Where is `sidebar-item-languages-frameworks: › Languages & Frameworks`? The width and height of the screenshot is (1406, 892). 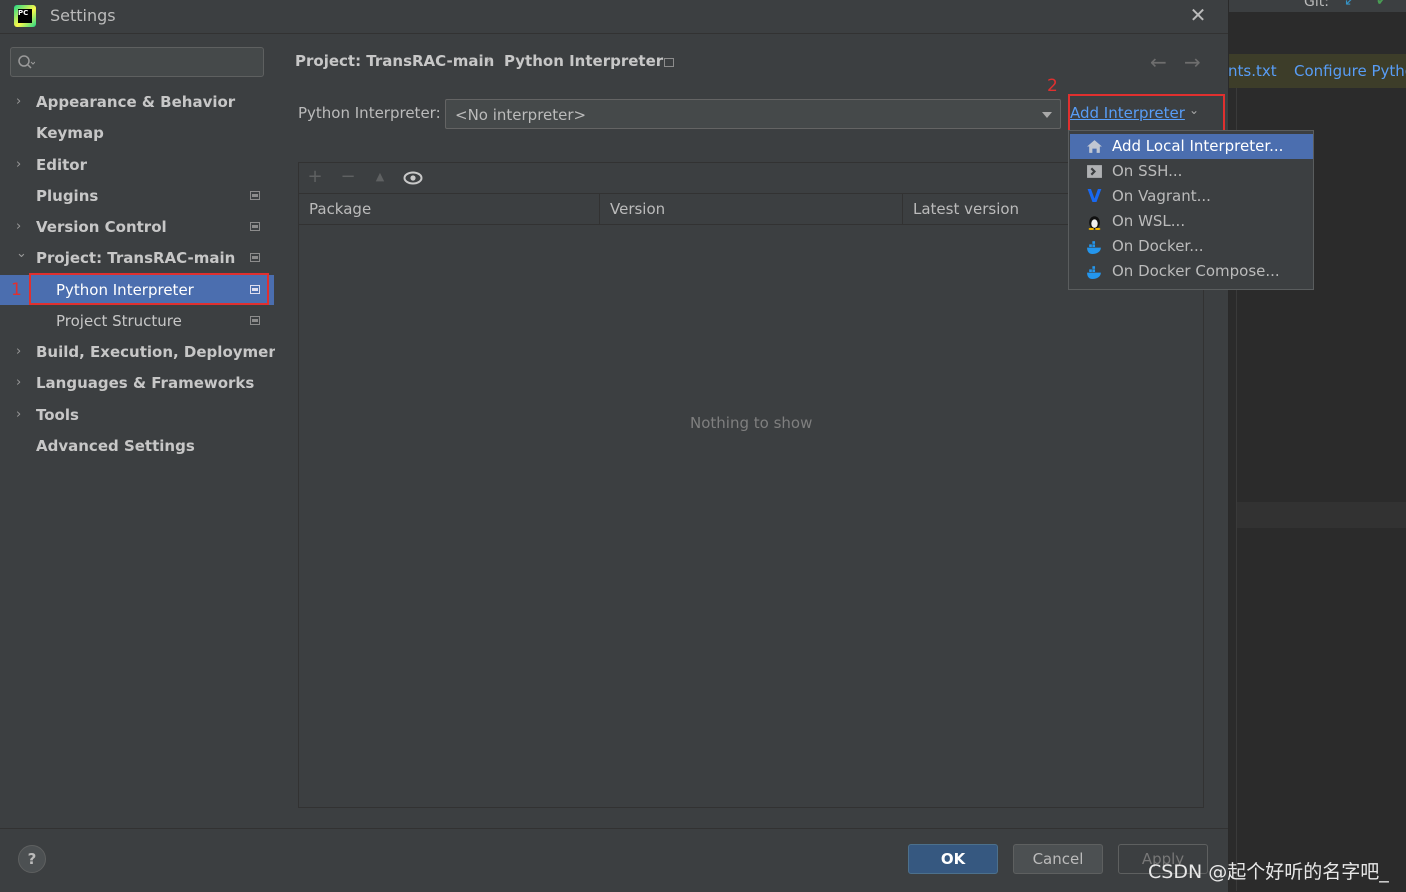
sidebar-item-languages-frameworks: › Languages & Frameworks is located at coordinates (137, 383).